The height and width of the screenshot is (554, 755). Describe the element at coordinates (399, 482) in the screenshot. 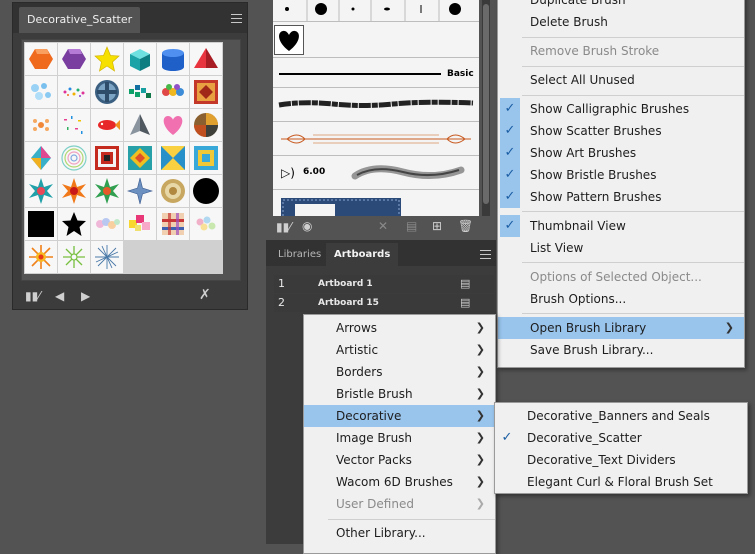

I see `library-wacom-6d-brushes: Wacom 6D Brushes ❯` at that location.